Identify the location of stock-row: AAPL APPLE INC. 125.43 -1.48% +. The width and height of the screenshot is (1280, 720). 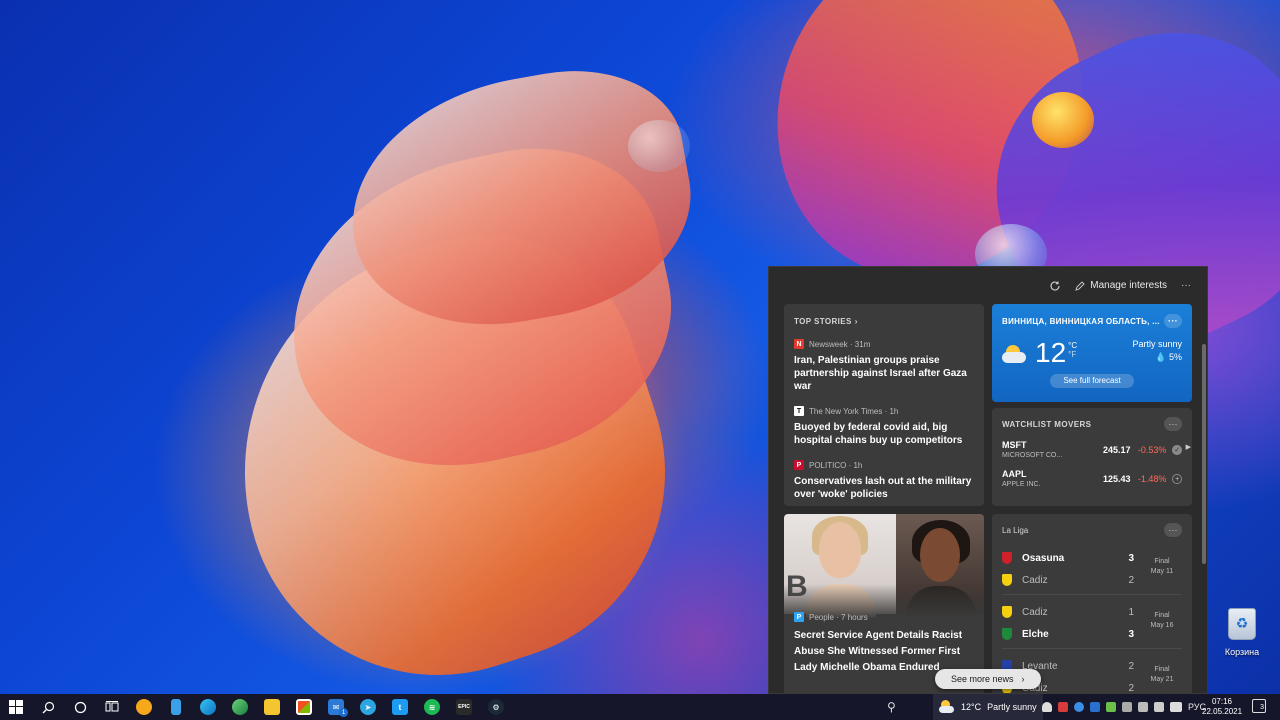
(1092, 479).